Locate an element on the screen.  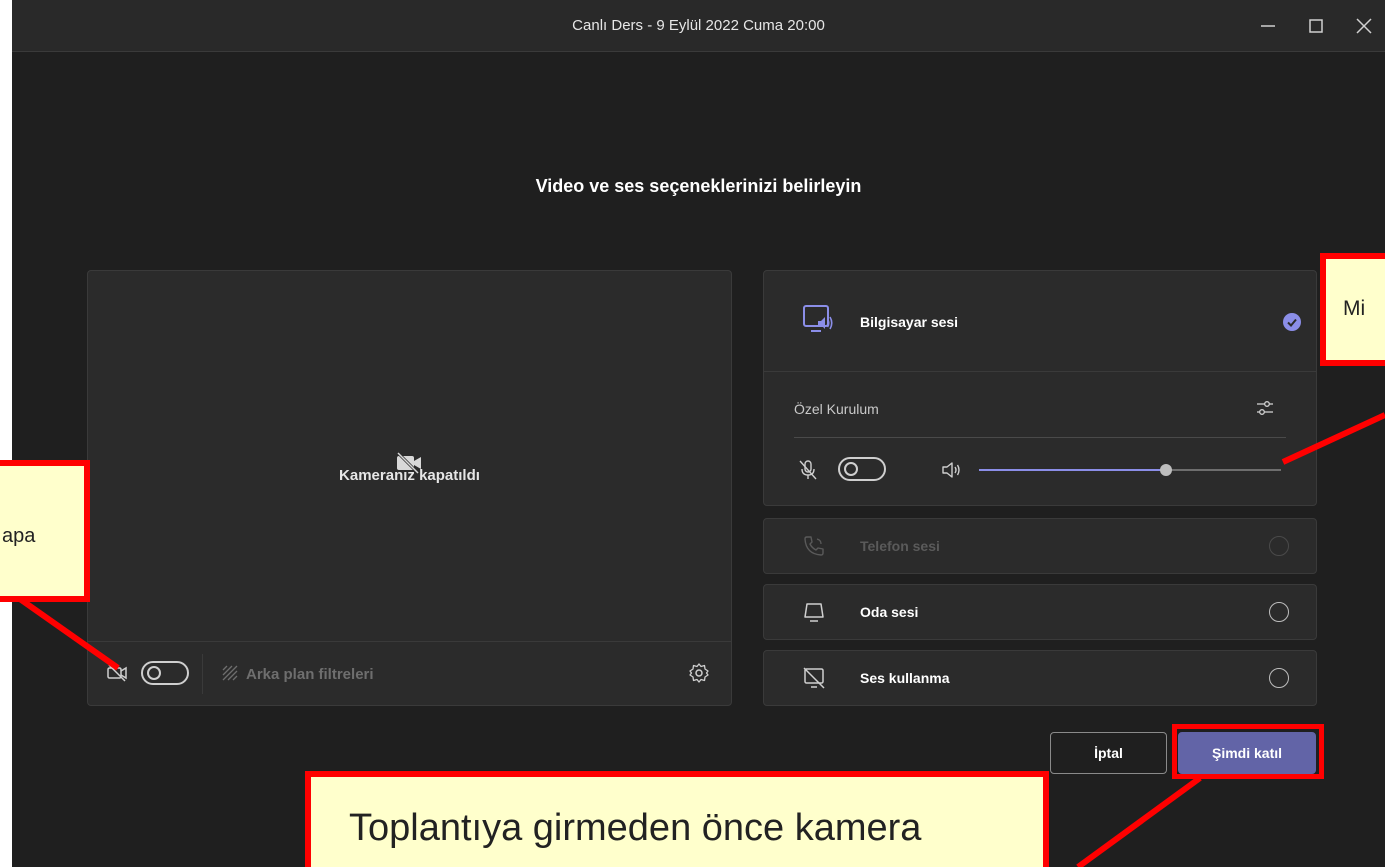
window-title: Canlı Ders - 9 Eylül 2022 Cuma 20:00 is located at coordinates (698, 25).